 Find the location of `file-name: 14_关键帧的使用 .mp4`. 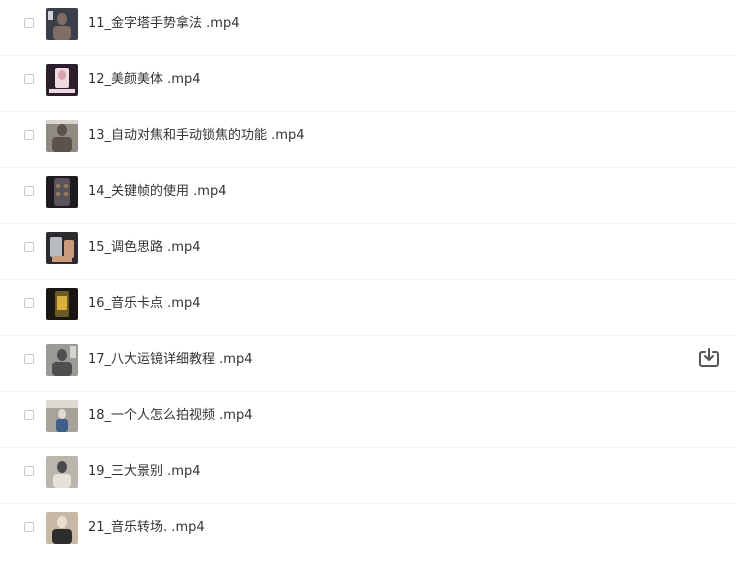

file-name: 14_关键帧的使用 .mp4 is located at coordinates (157, 192).